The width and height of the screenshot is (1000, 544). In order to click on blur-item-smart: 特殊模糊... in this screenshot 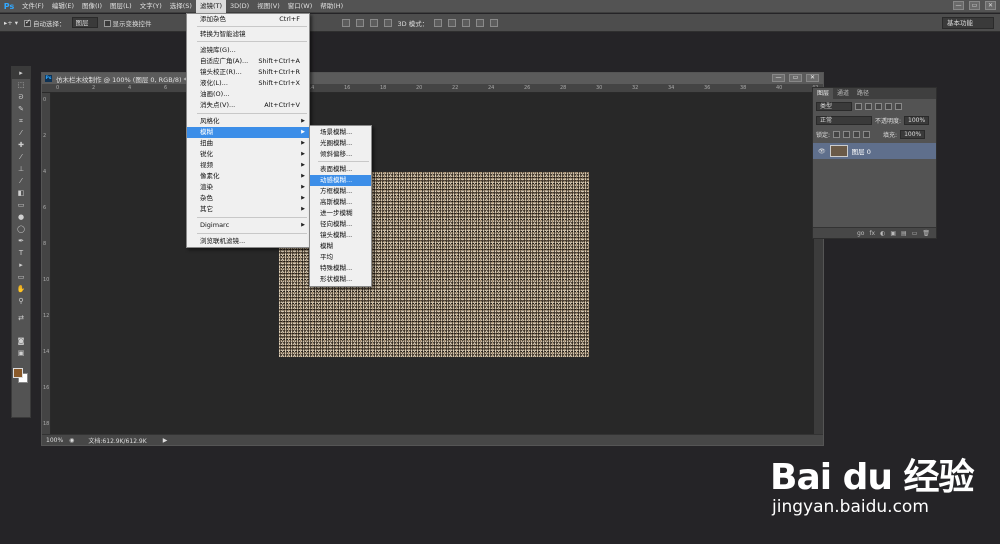, I will do `click(340, 268)`.